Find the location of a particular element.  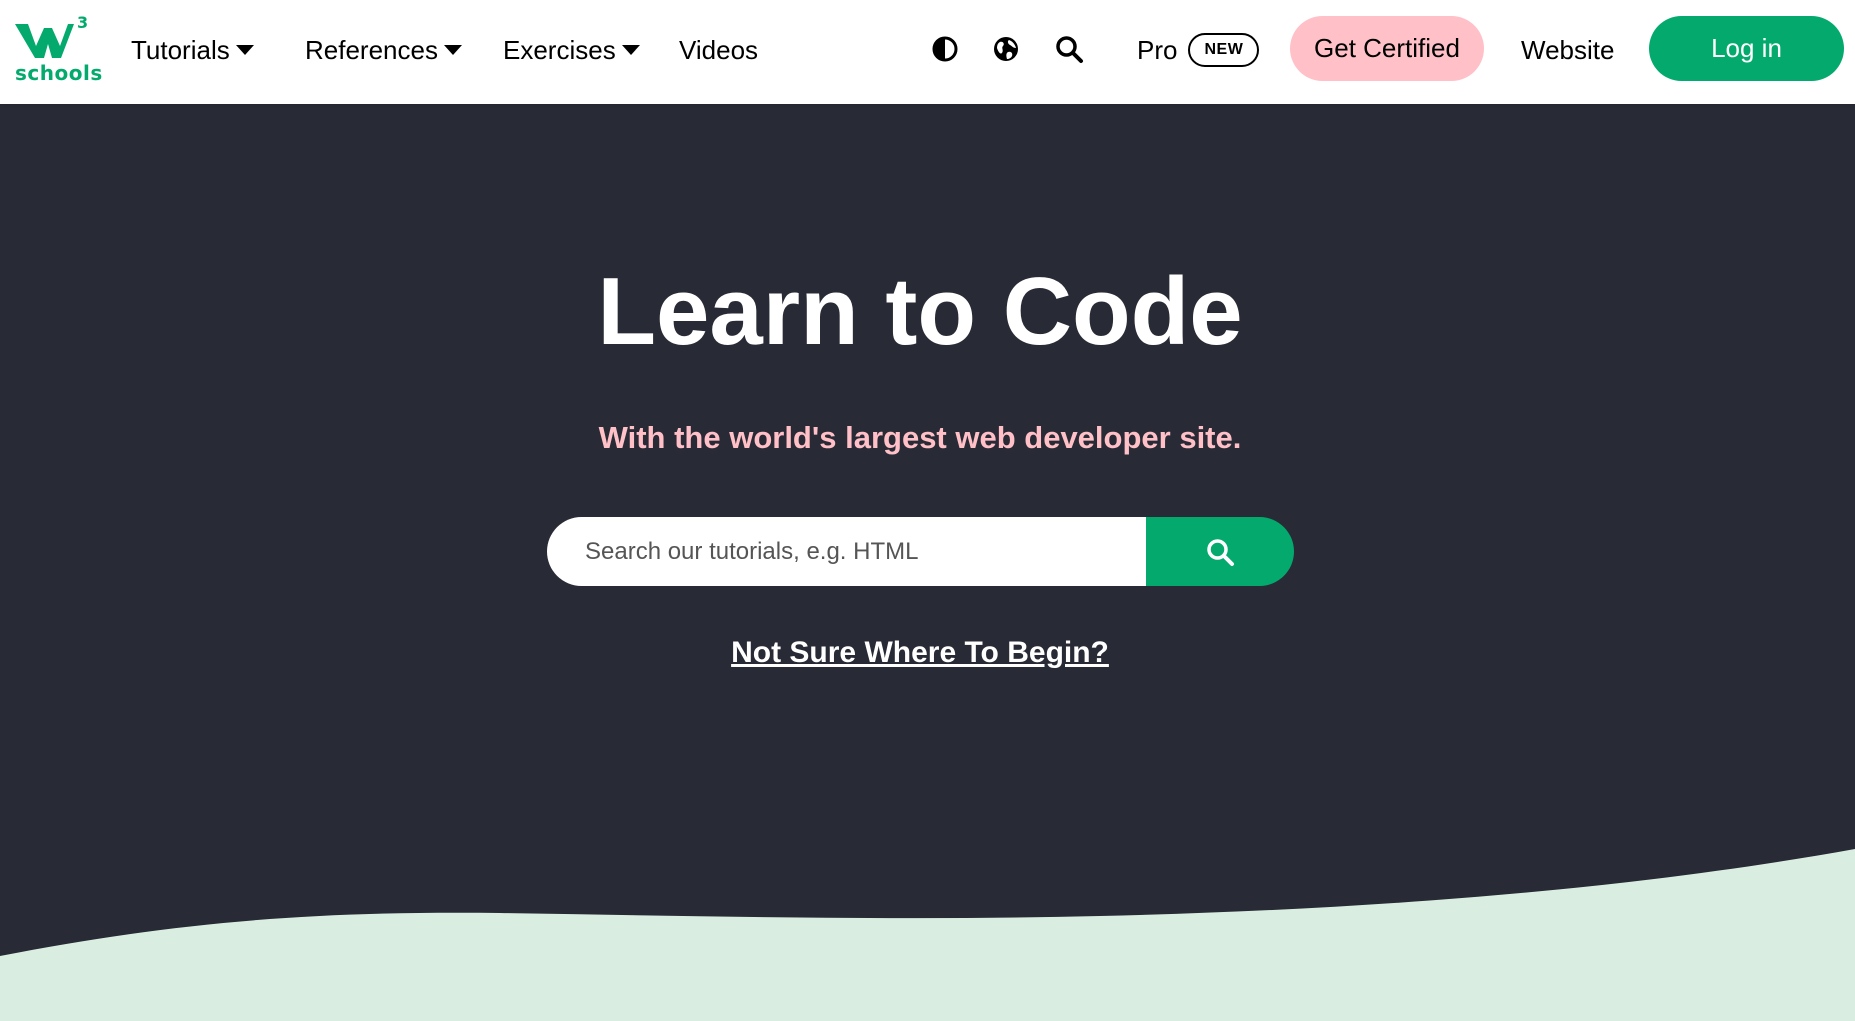

w3schools-logo: 3 schools is located at coordinates (58, 50).